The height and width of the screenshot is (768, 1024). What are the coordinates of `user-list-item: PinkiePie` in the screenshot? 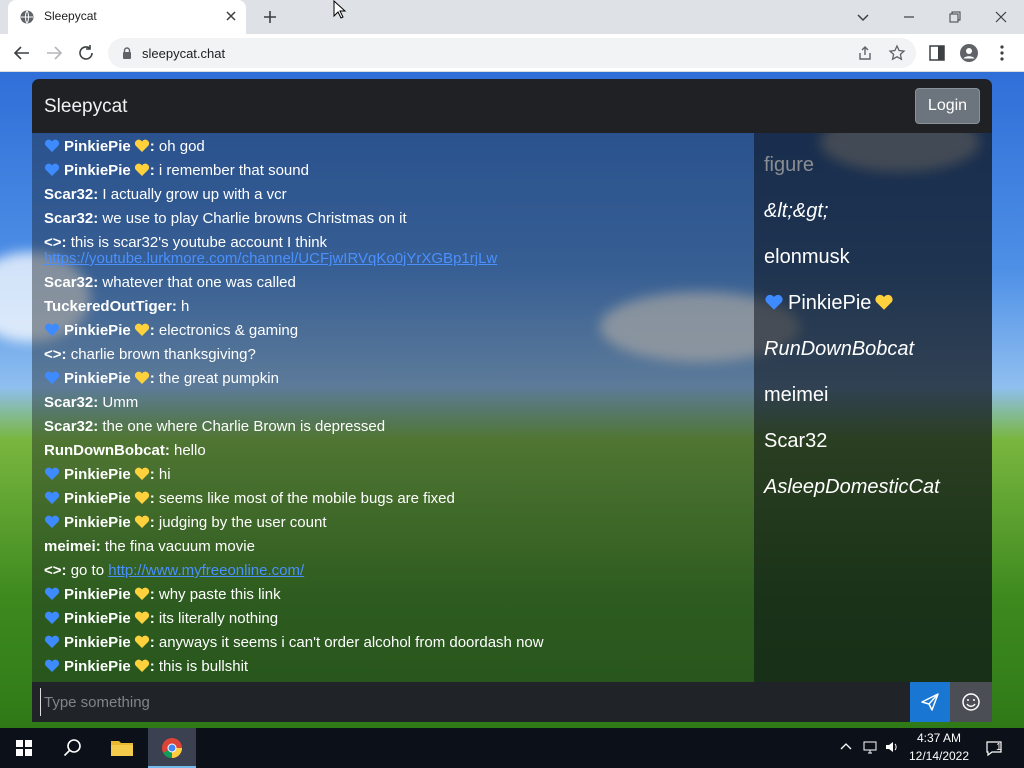 It's located at (829, 303).